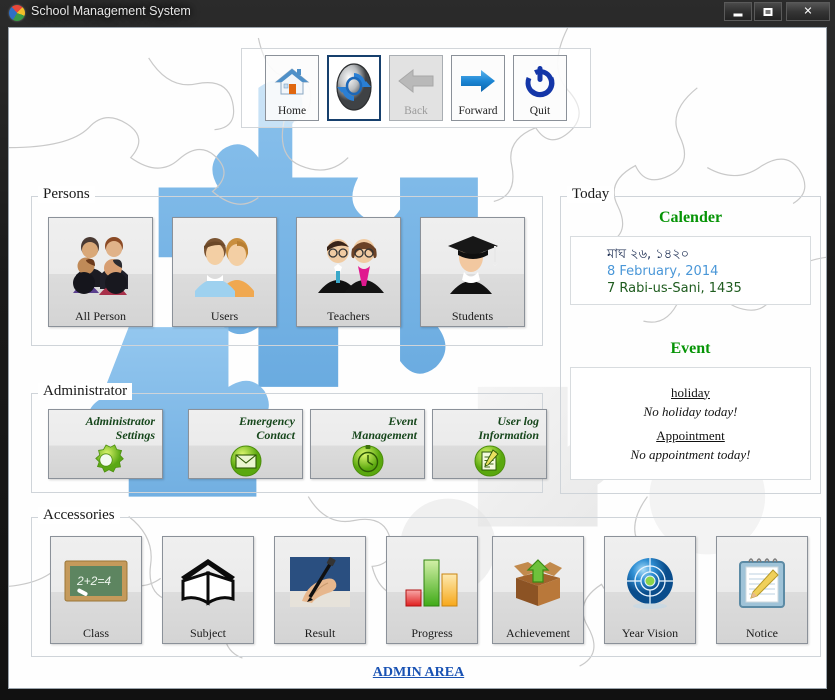 The image size is (835, 700). I want to click on refresh-icon, so click(354, 87).